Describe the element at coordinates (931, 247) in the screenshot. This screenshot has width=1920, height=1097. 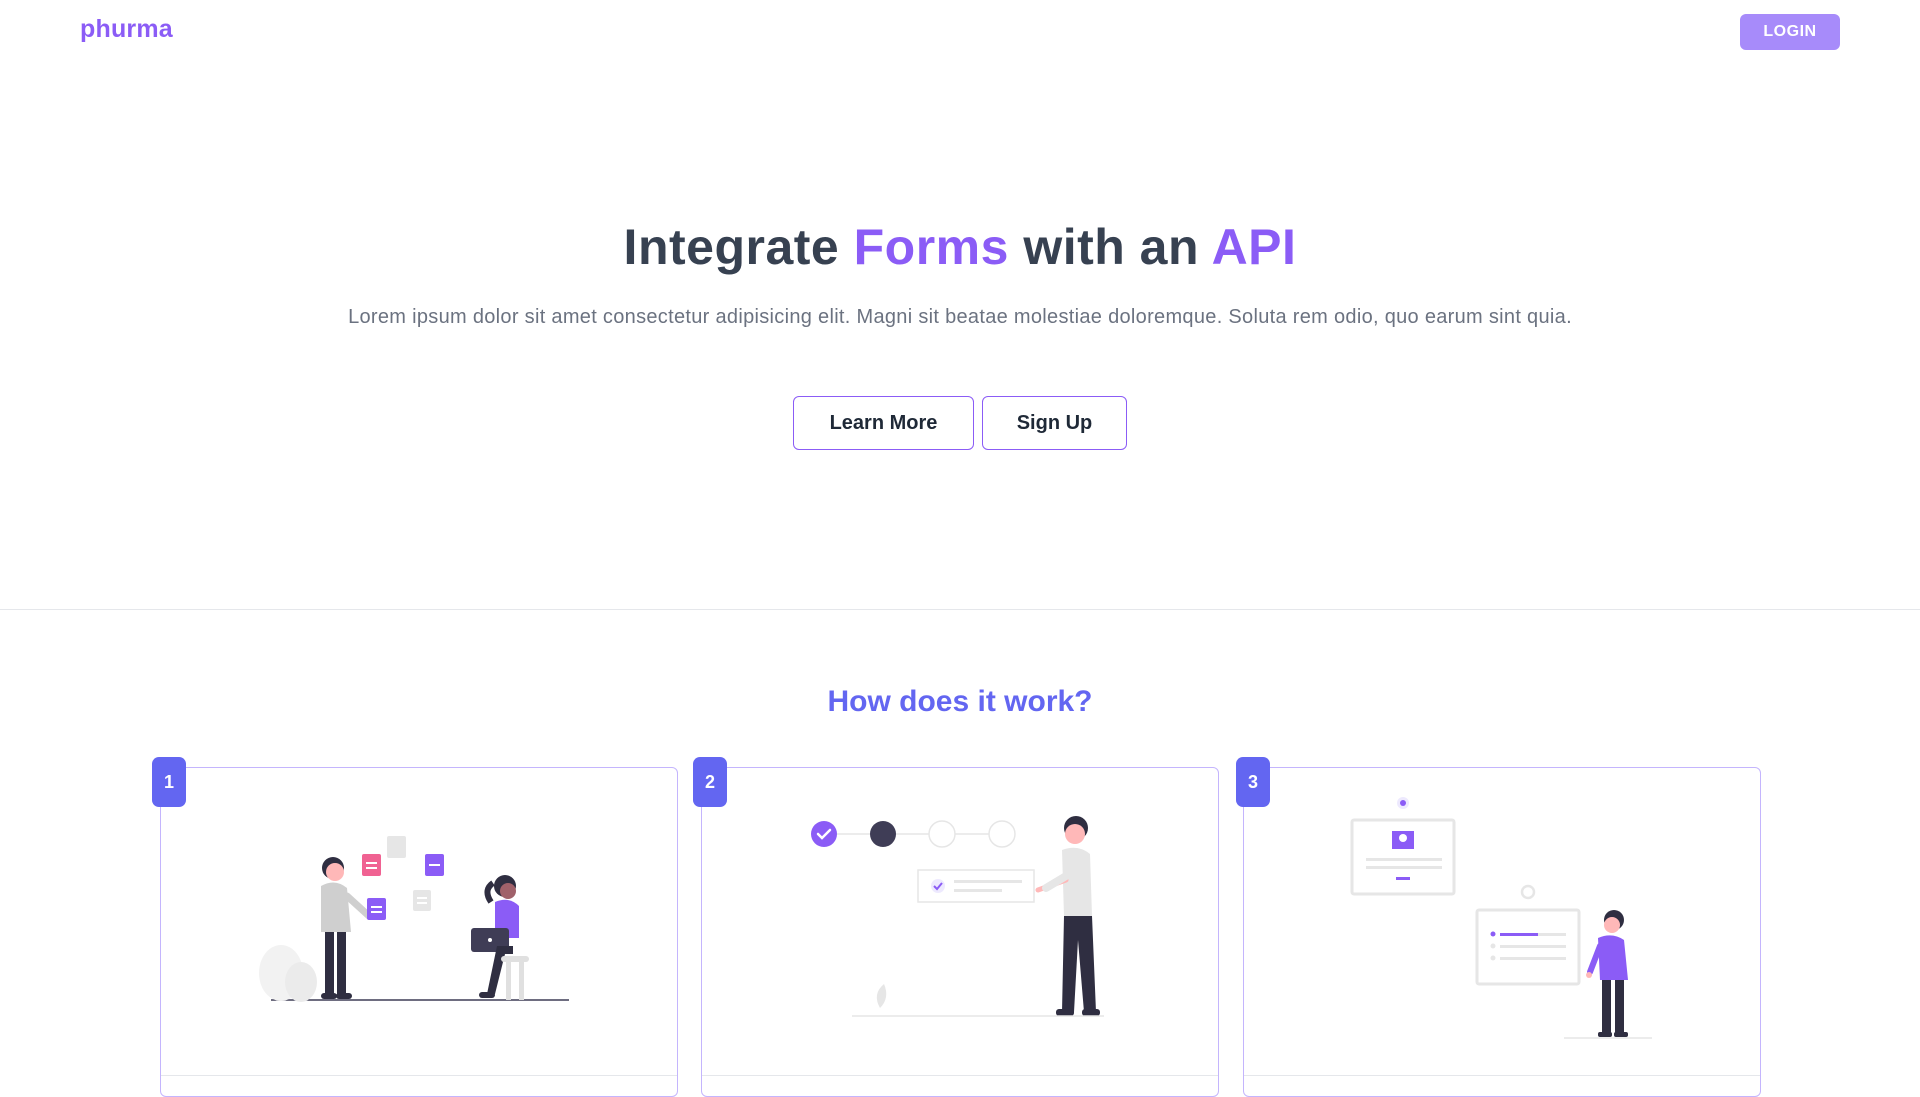
I see `hero-title-accent-forms: Forms` at that location.